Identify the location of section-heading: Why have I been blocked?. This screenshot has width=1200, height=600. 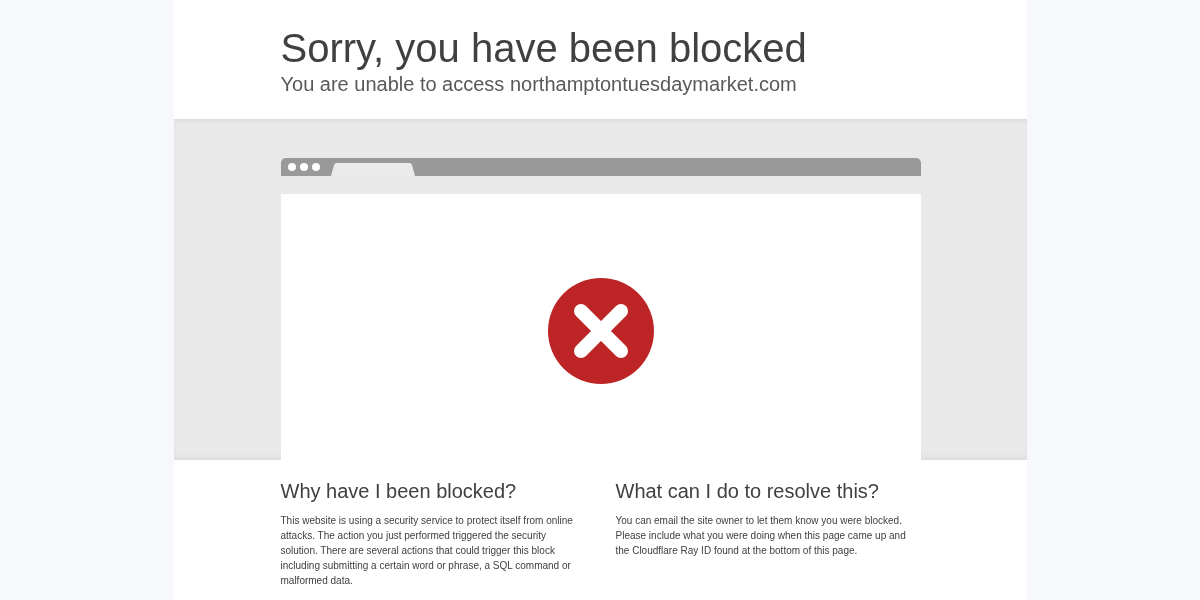
(399, 491).